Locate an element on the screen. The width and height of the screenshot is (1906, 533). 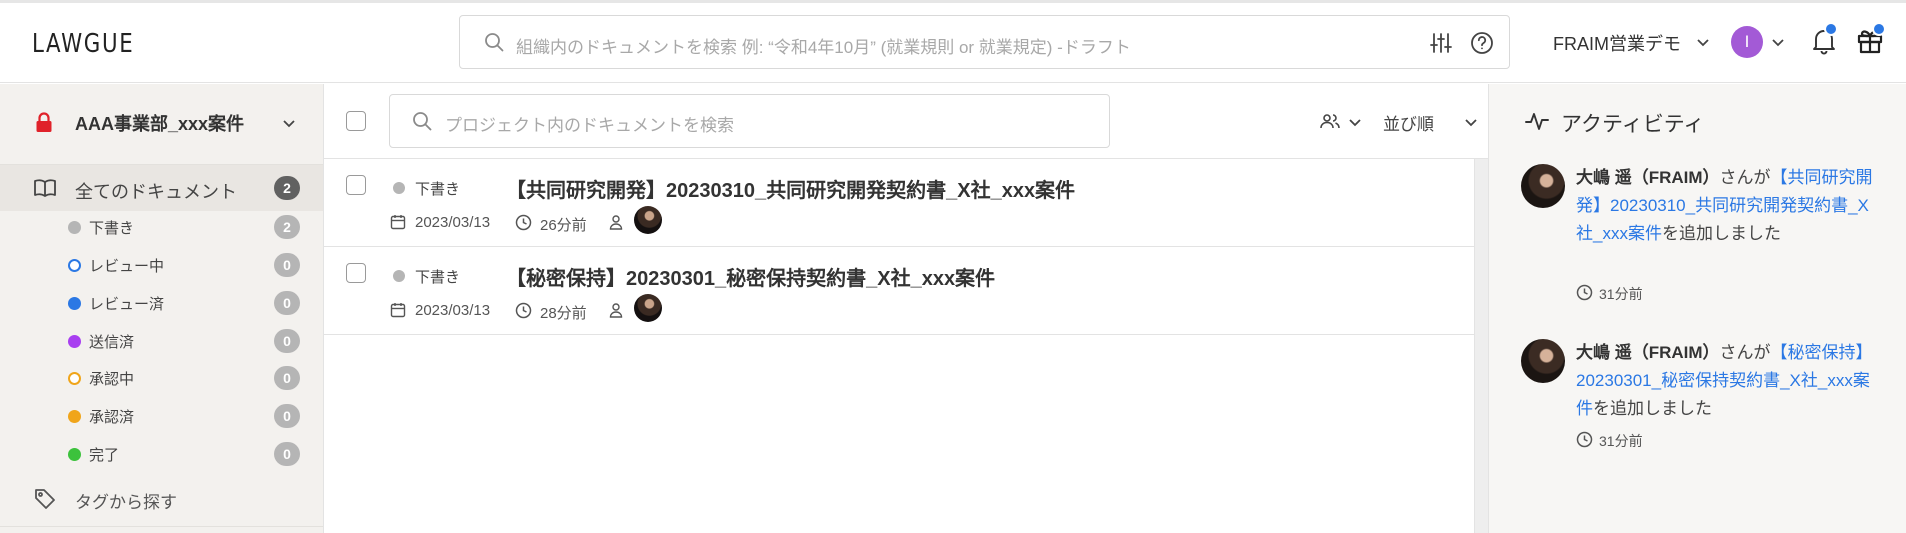
sidebar-item-reviewing: レビュー中 0 is located at coordinates (161, 264).